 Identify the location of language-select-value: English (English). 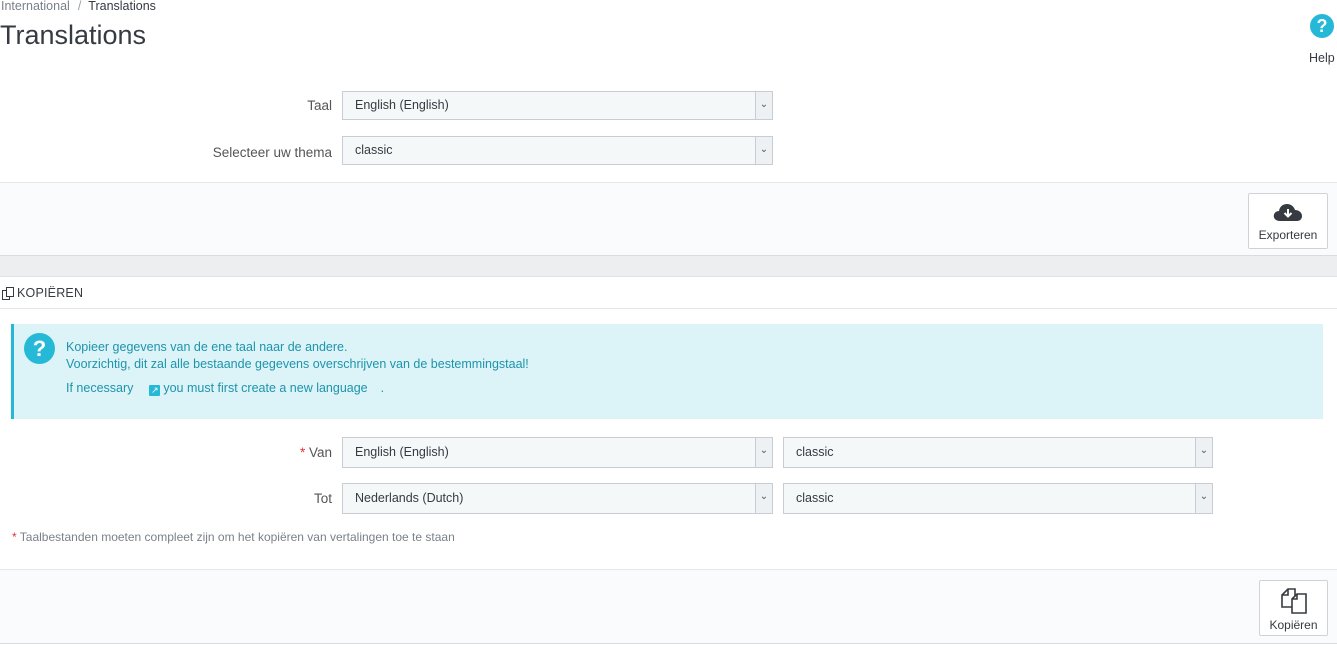
(402, 105).